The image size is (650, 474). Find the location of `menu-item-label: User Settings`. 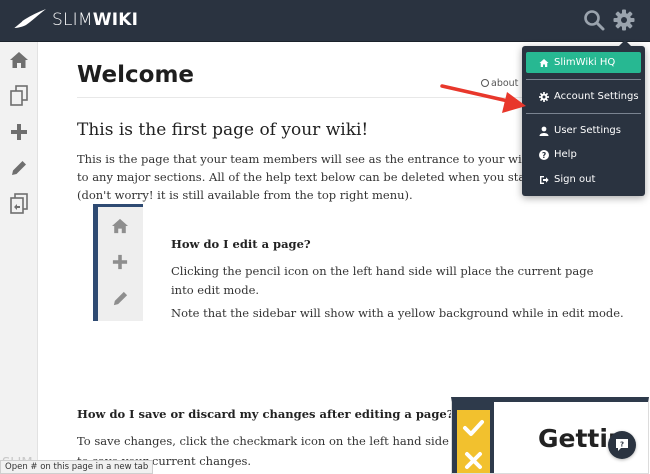

menu-item-label: User Settings is located at coordinates (587, 130).